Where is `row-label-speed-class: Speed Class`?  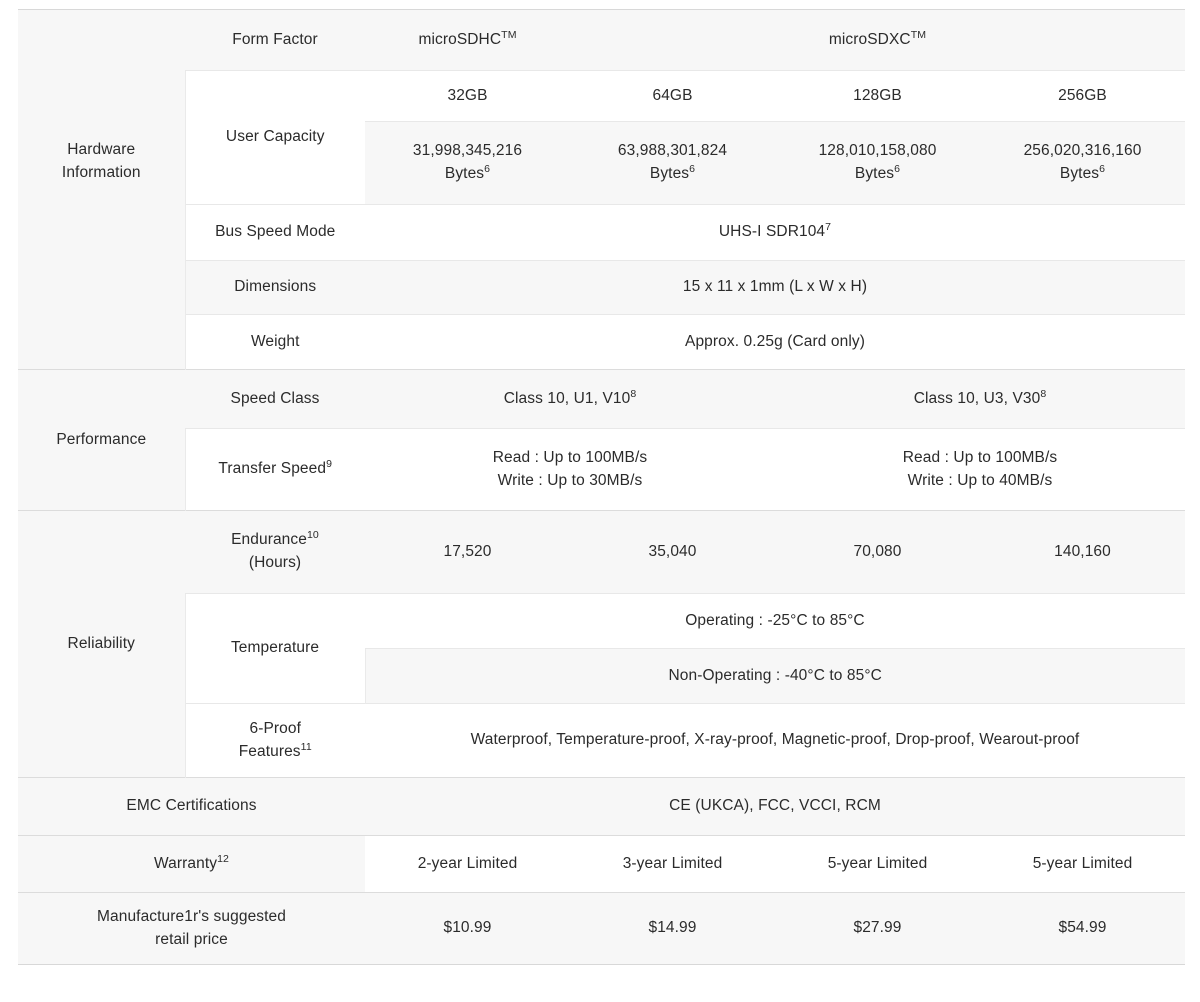 row-label-speed-class: Speed Class is located at coordinates (275, 399).